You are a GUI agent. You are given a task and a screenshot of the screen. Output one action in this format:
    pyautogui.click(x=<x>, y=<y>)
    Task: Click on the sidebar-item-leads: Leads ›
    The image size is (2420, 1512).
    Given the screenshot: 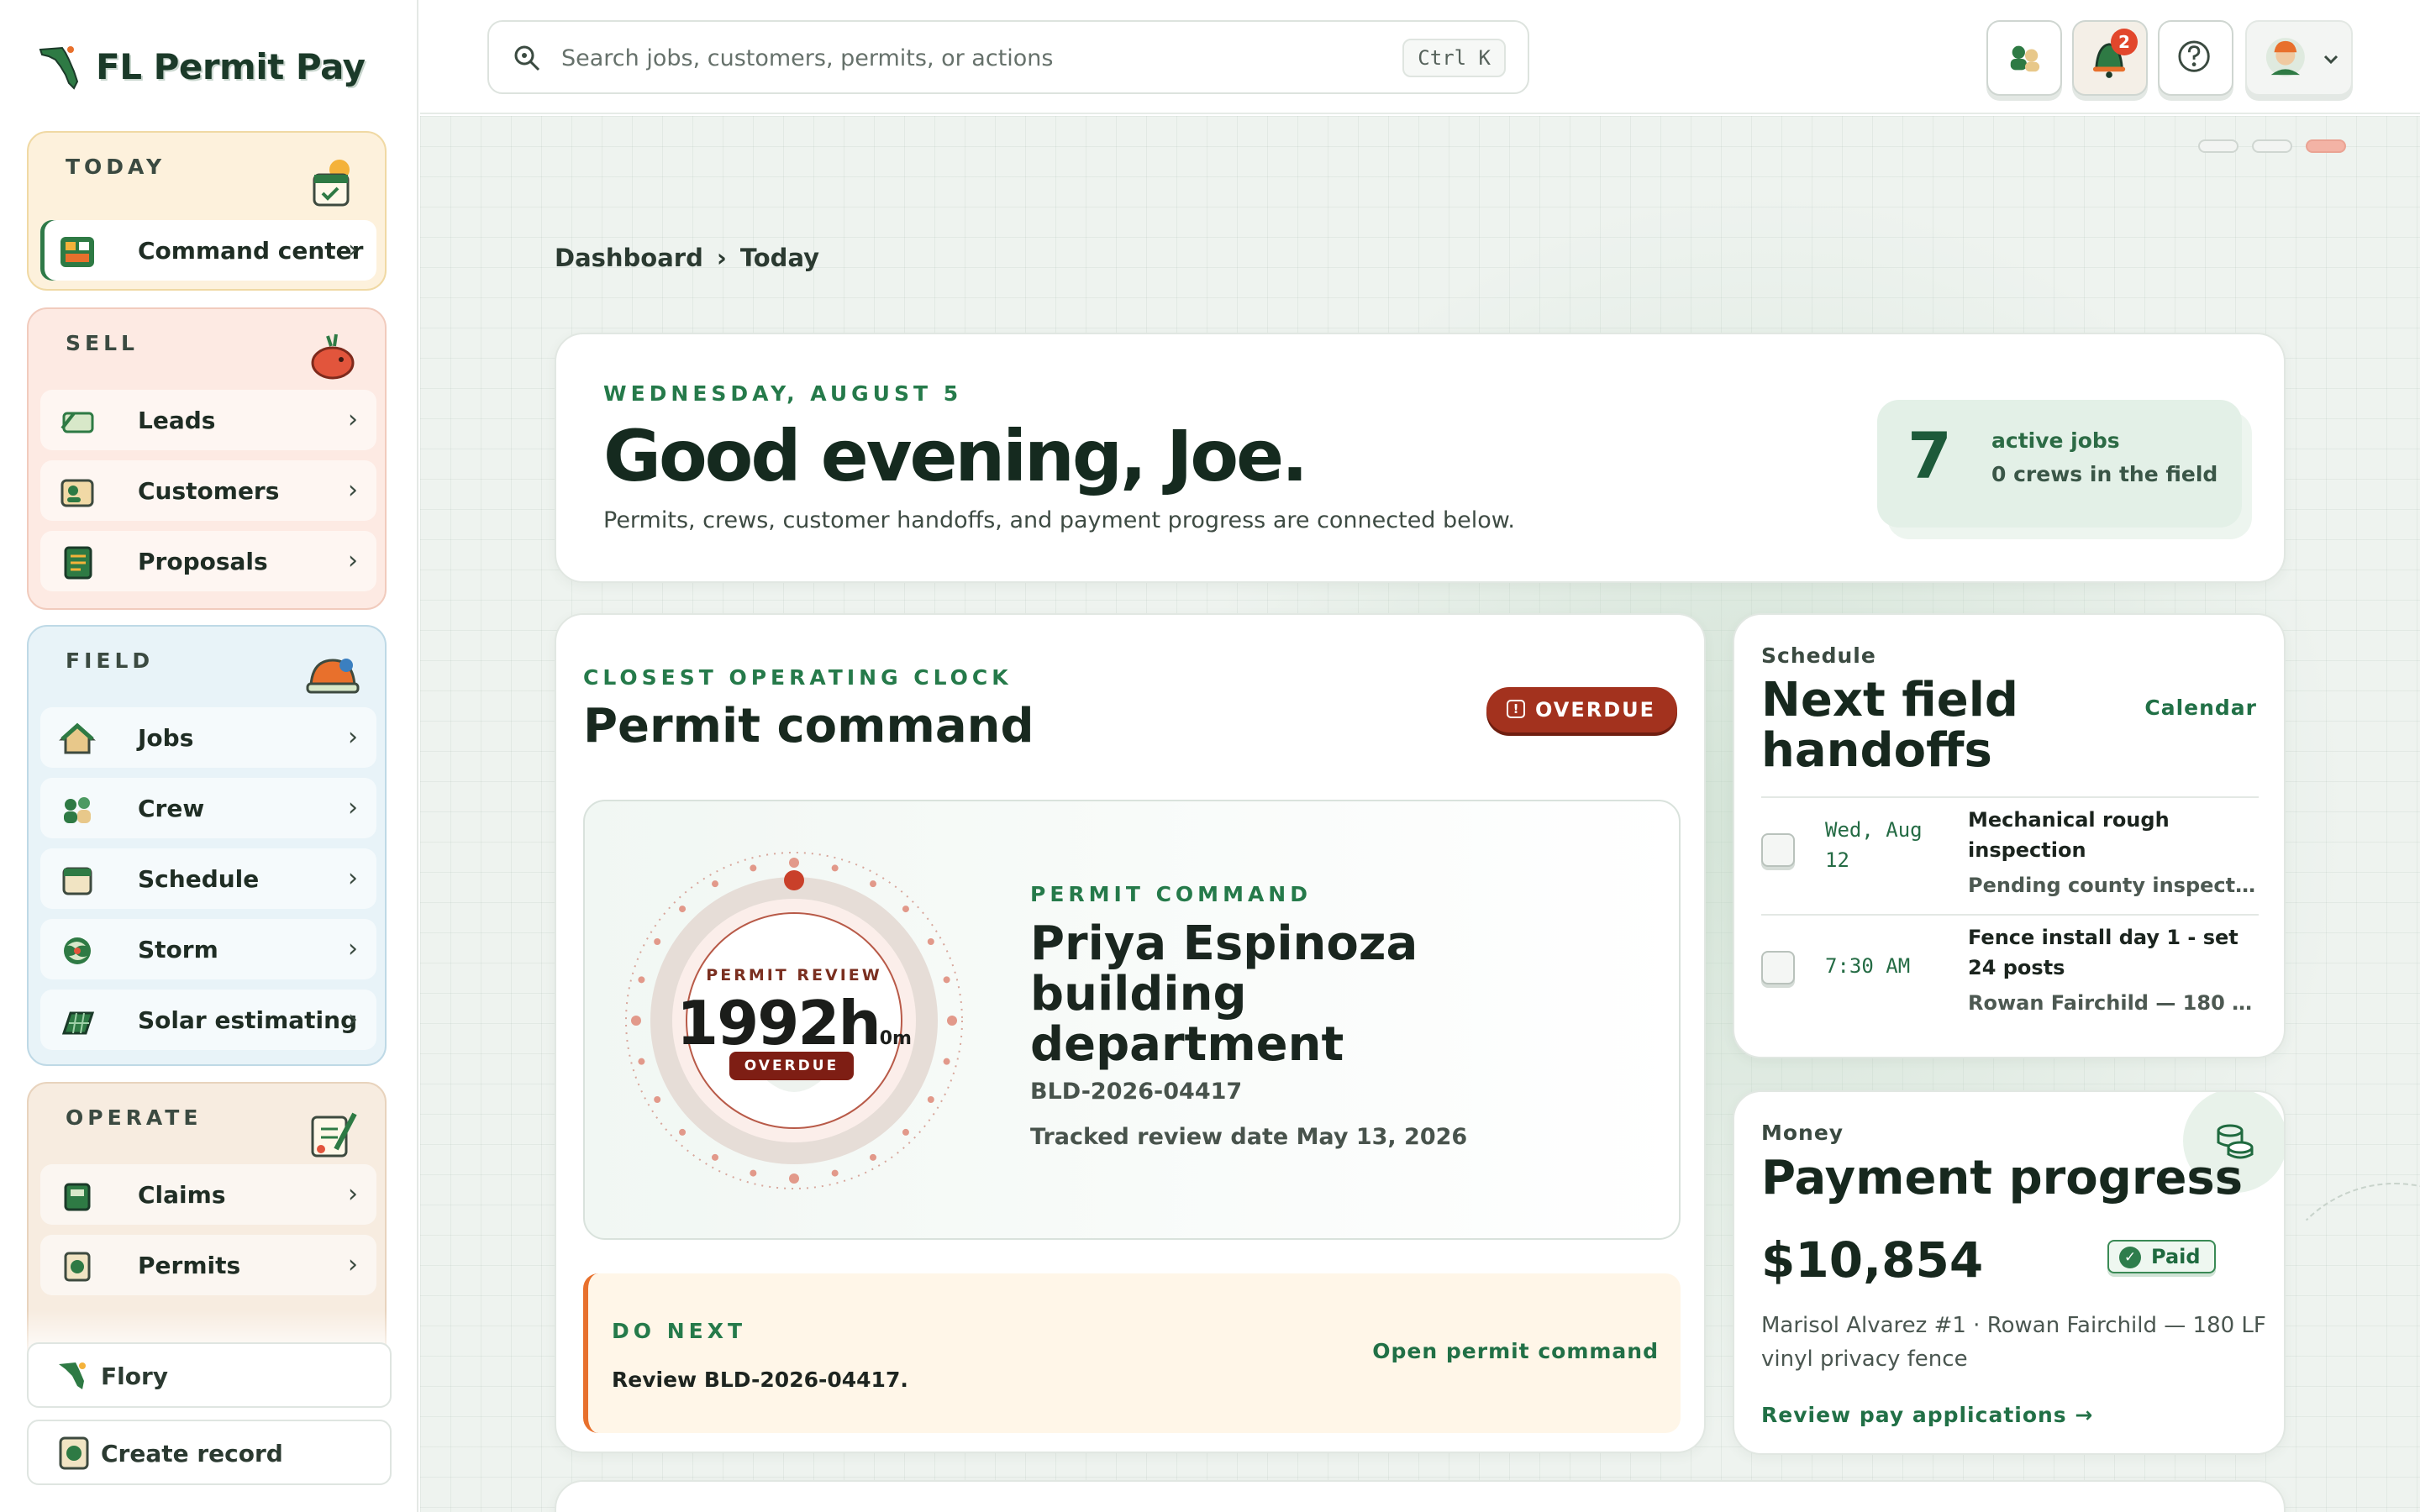 What is the action you would take?
    pyautogui.click(x=208, y=420)
    